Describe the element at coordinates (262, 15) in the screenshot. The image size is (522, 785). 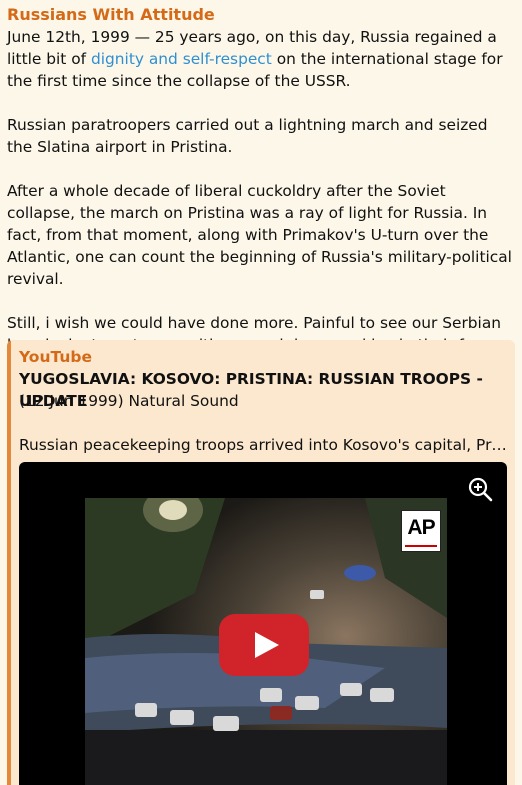
I see `author-name: Russians With Attitude` at that location.